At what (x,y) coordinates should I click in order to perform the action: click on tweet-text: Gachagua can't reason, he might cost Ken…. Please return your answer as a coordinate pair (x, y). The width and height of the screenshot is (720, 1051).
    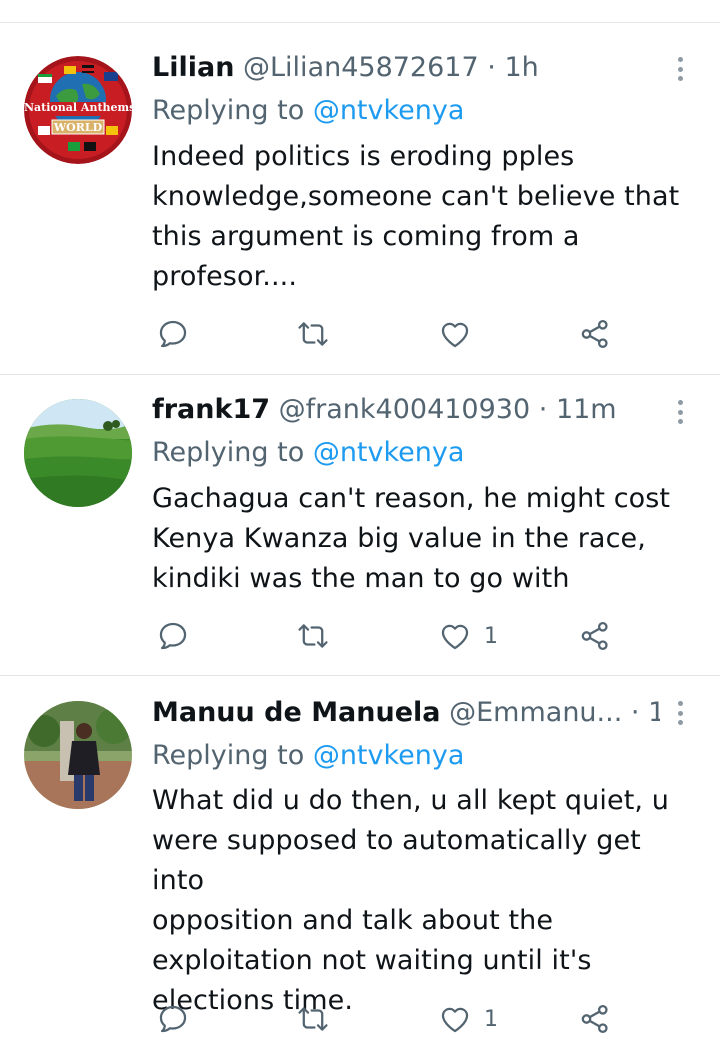
    Looking at the image, I should click on (424, 539).